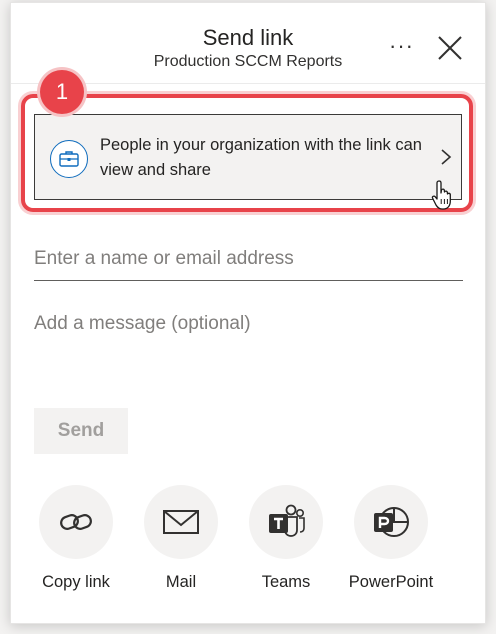  I want to click on copy-link-label: Copy link, so click(76, 582).